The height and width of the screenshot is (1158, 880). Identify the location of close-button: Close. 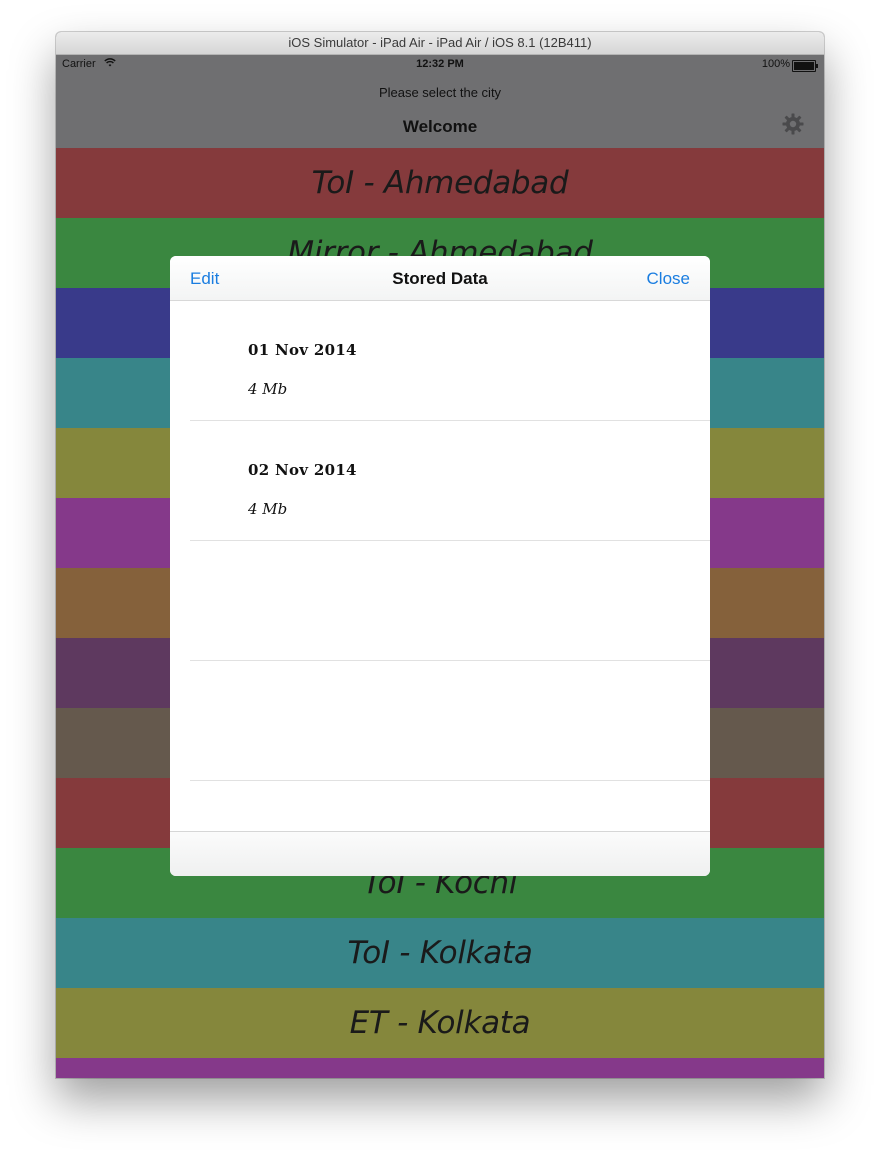
(668, 279).